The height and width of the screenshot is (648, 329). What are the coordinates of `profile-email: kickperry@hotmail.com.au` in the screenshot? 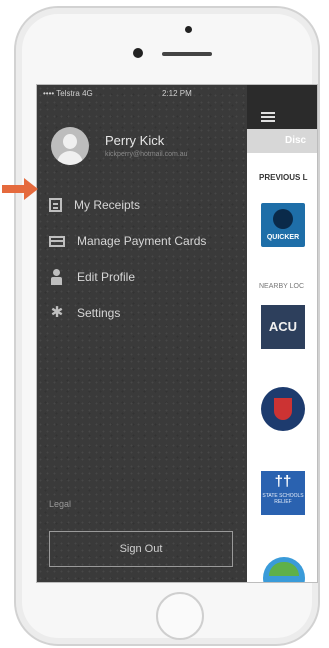 It's located at (146, 154).